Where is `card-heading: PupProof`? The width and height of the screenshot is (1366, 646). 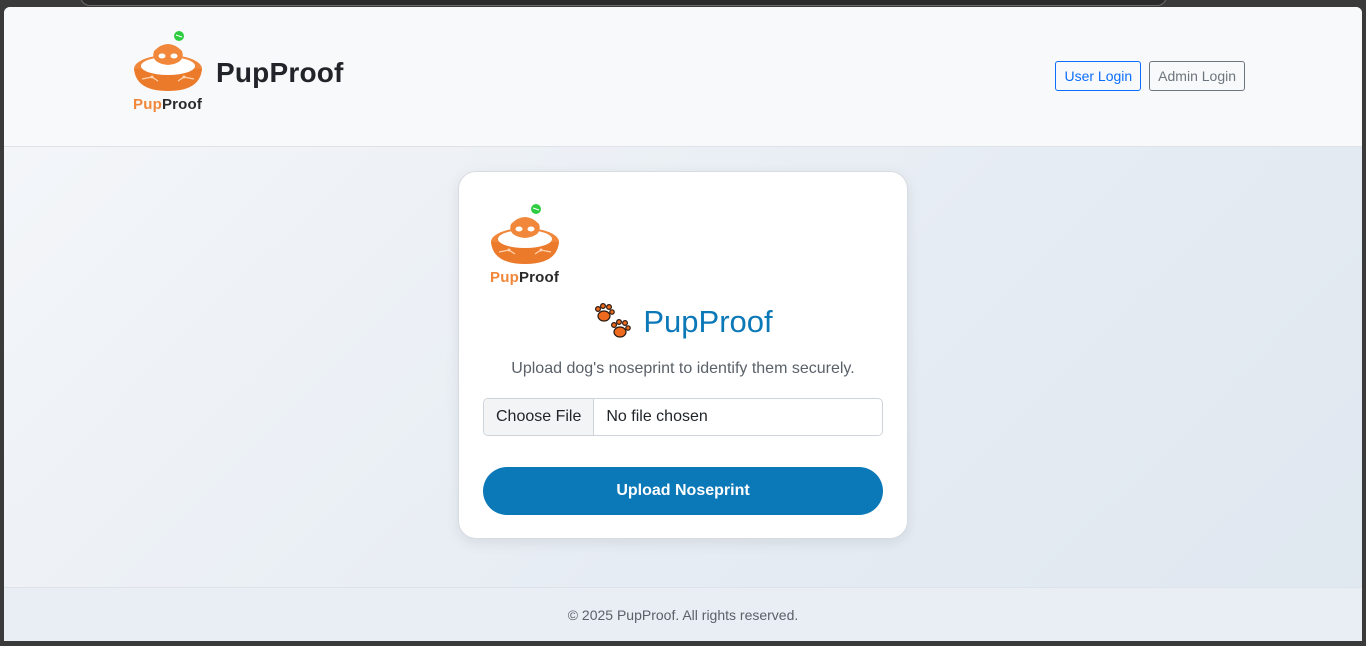 card-heading: PupProof is located at coordinates (683, 322).